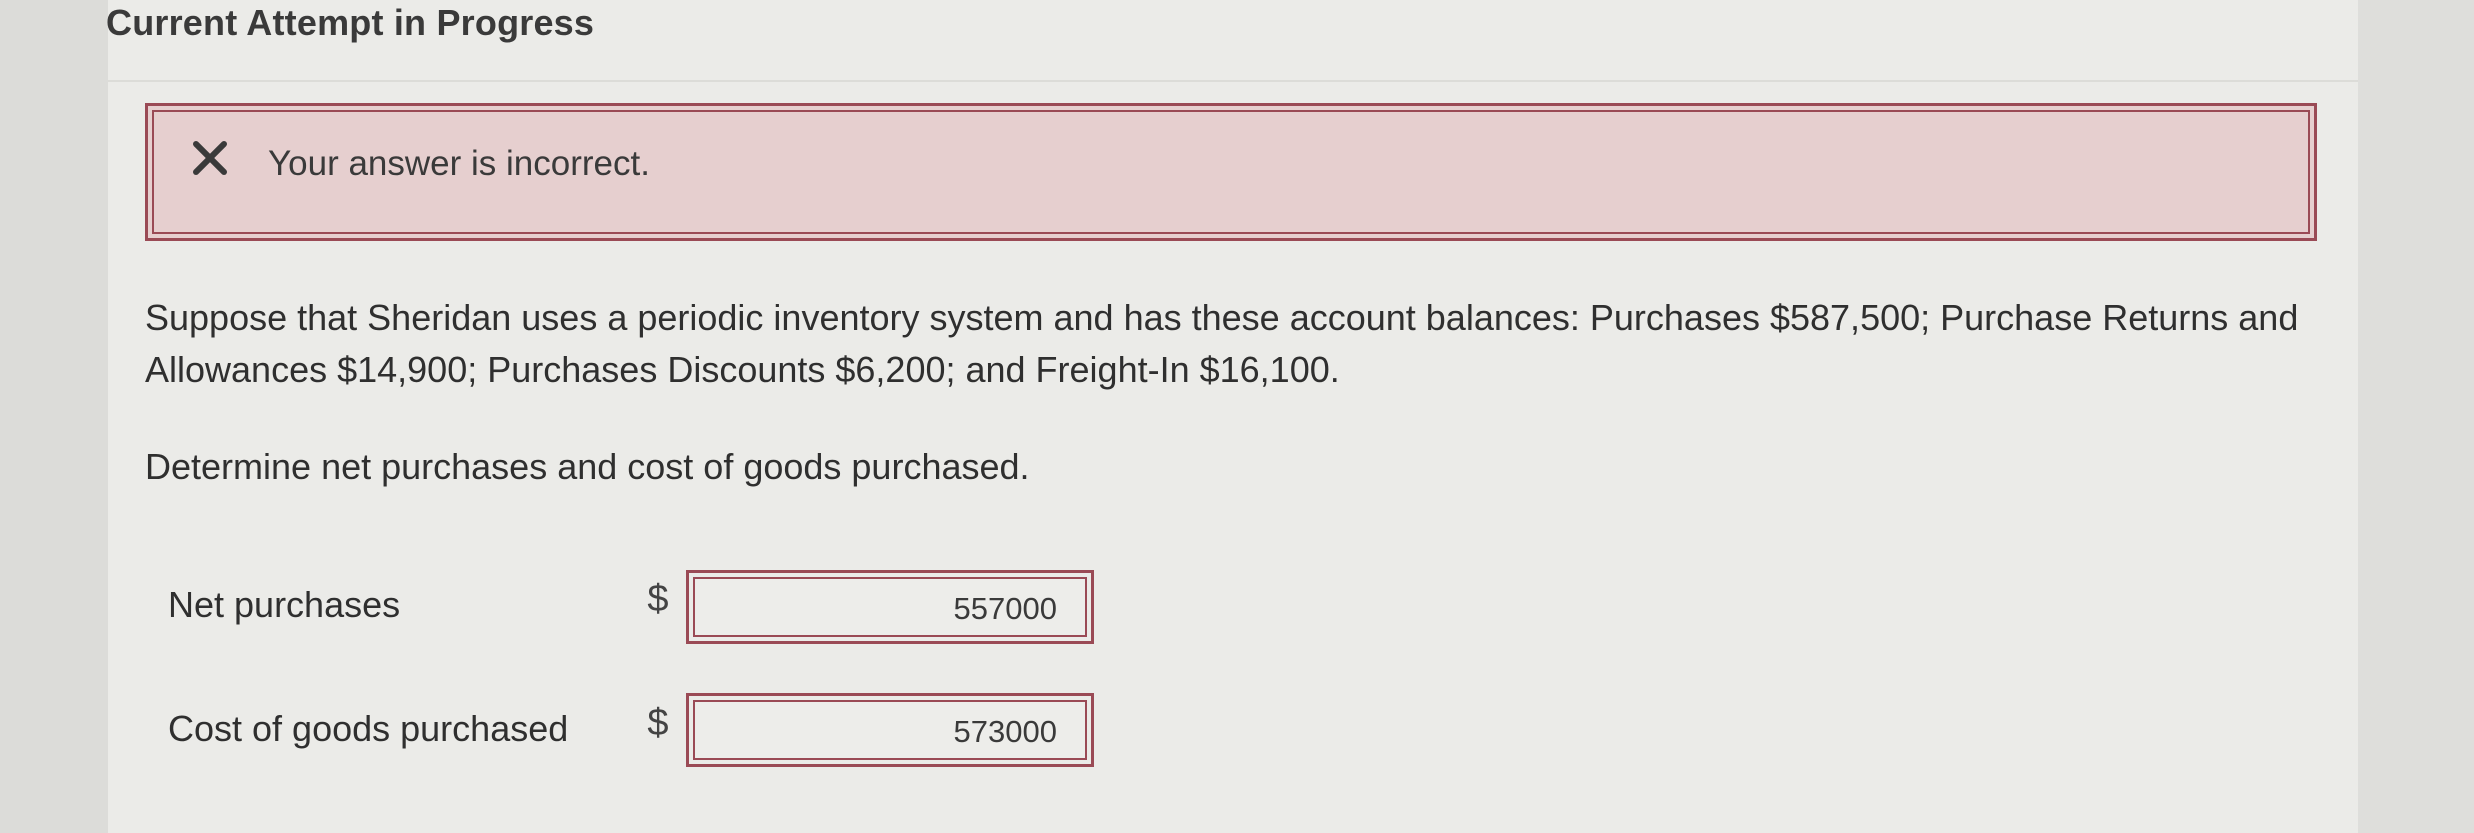  Describe the element at coordinates (284, 604) in the screenshot. I see `net-purchases-label: Net purchases` at that location.